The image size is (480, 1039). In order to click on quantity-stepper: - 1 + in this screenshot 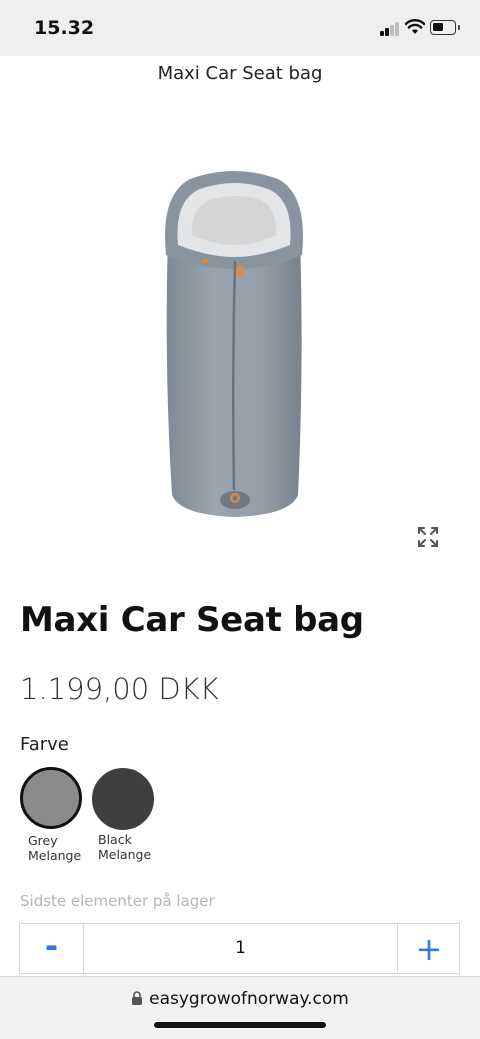, I will do `click(239, 948)`.